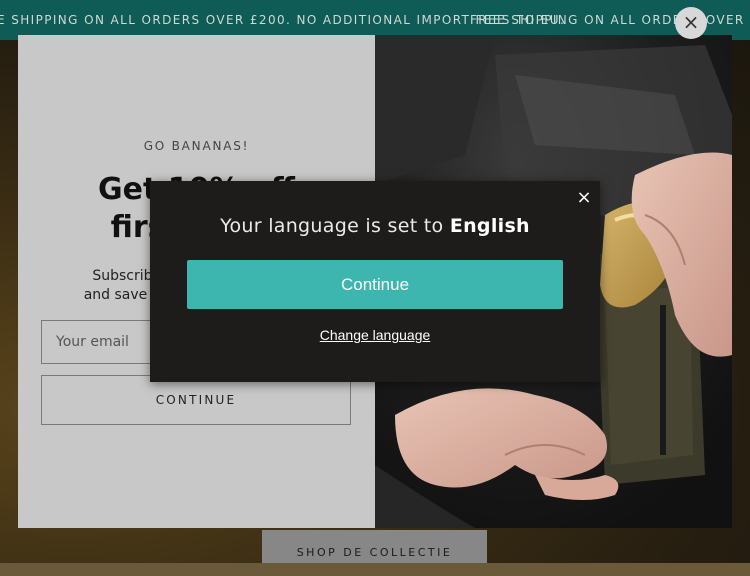 This screenshot has width=750, height=576. What do you see at coordinates (196, 146) in the screenshot?
I see `popup-eyebrow: GO BANANAS!` at bounding box center [196, 146].